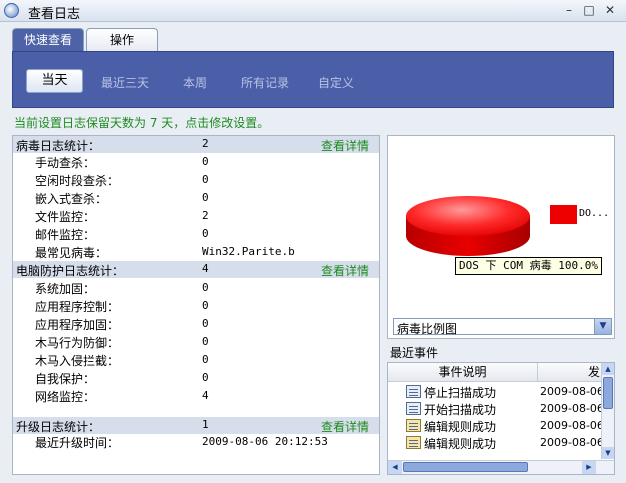  I want to click on vertical-scrollbar: ▲ ▼, so click(607, 411).